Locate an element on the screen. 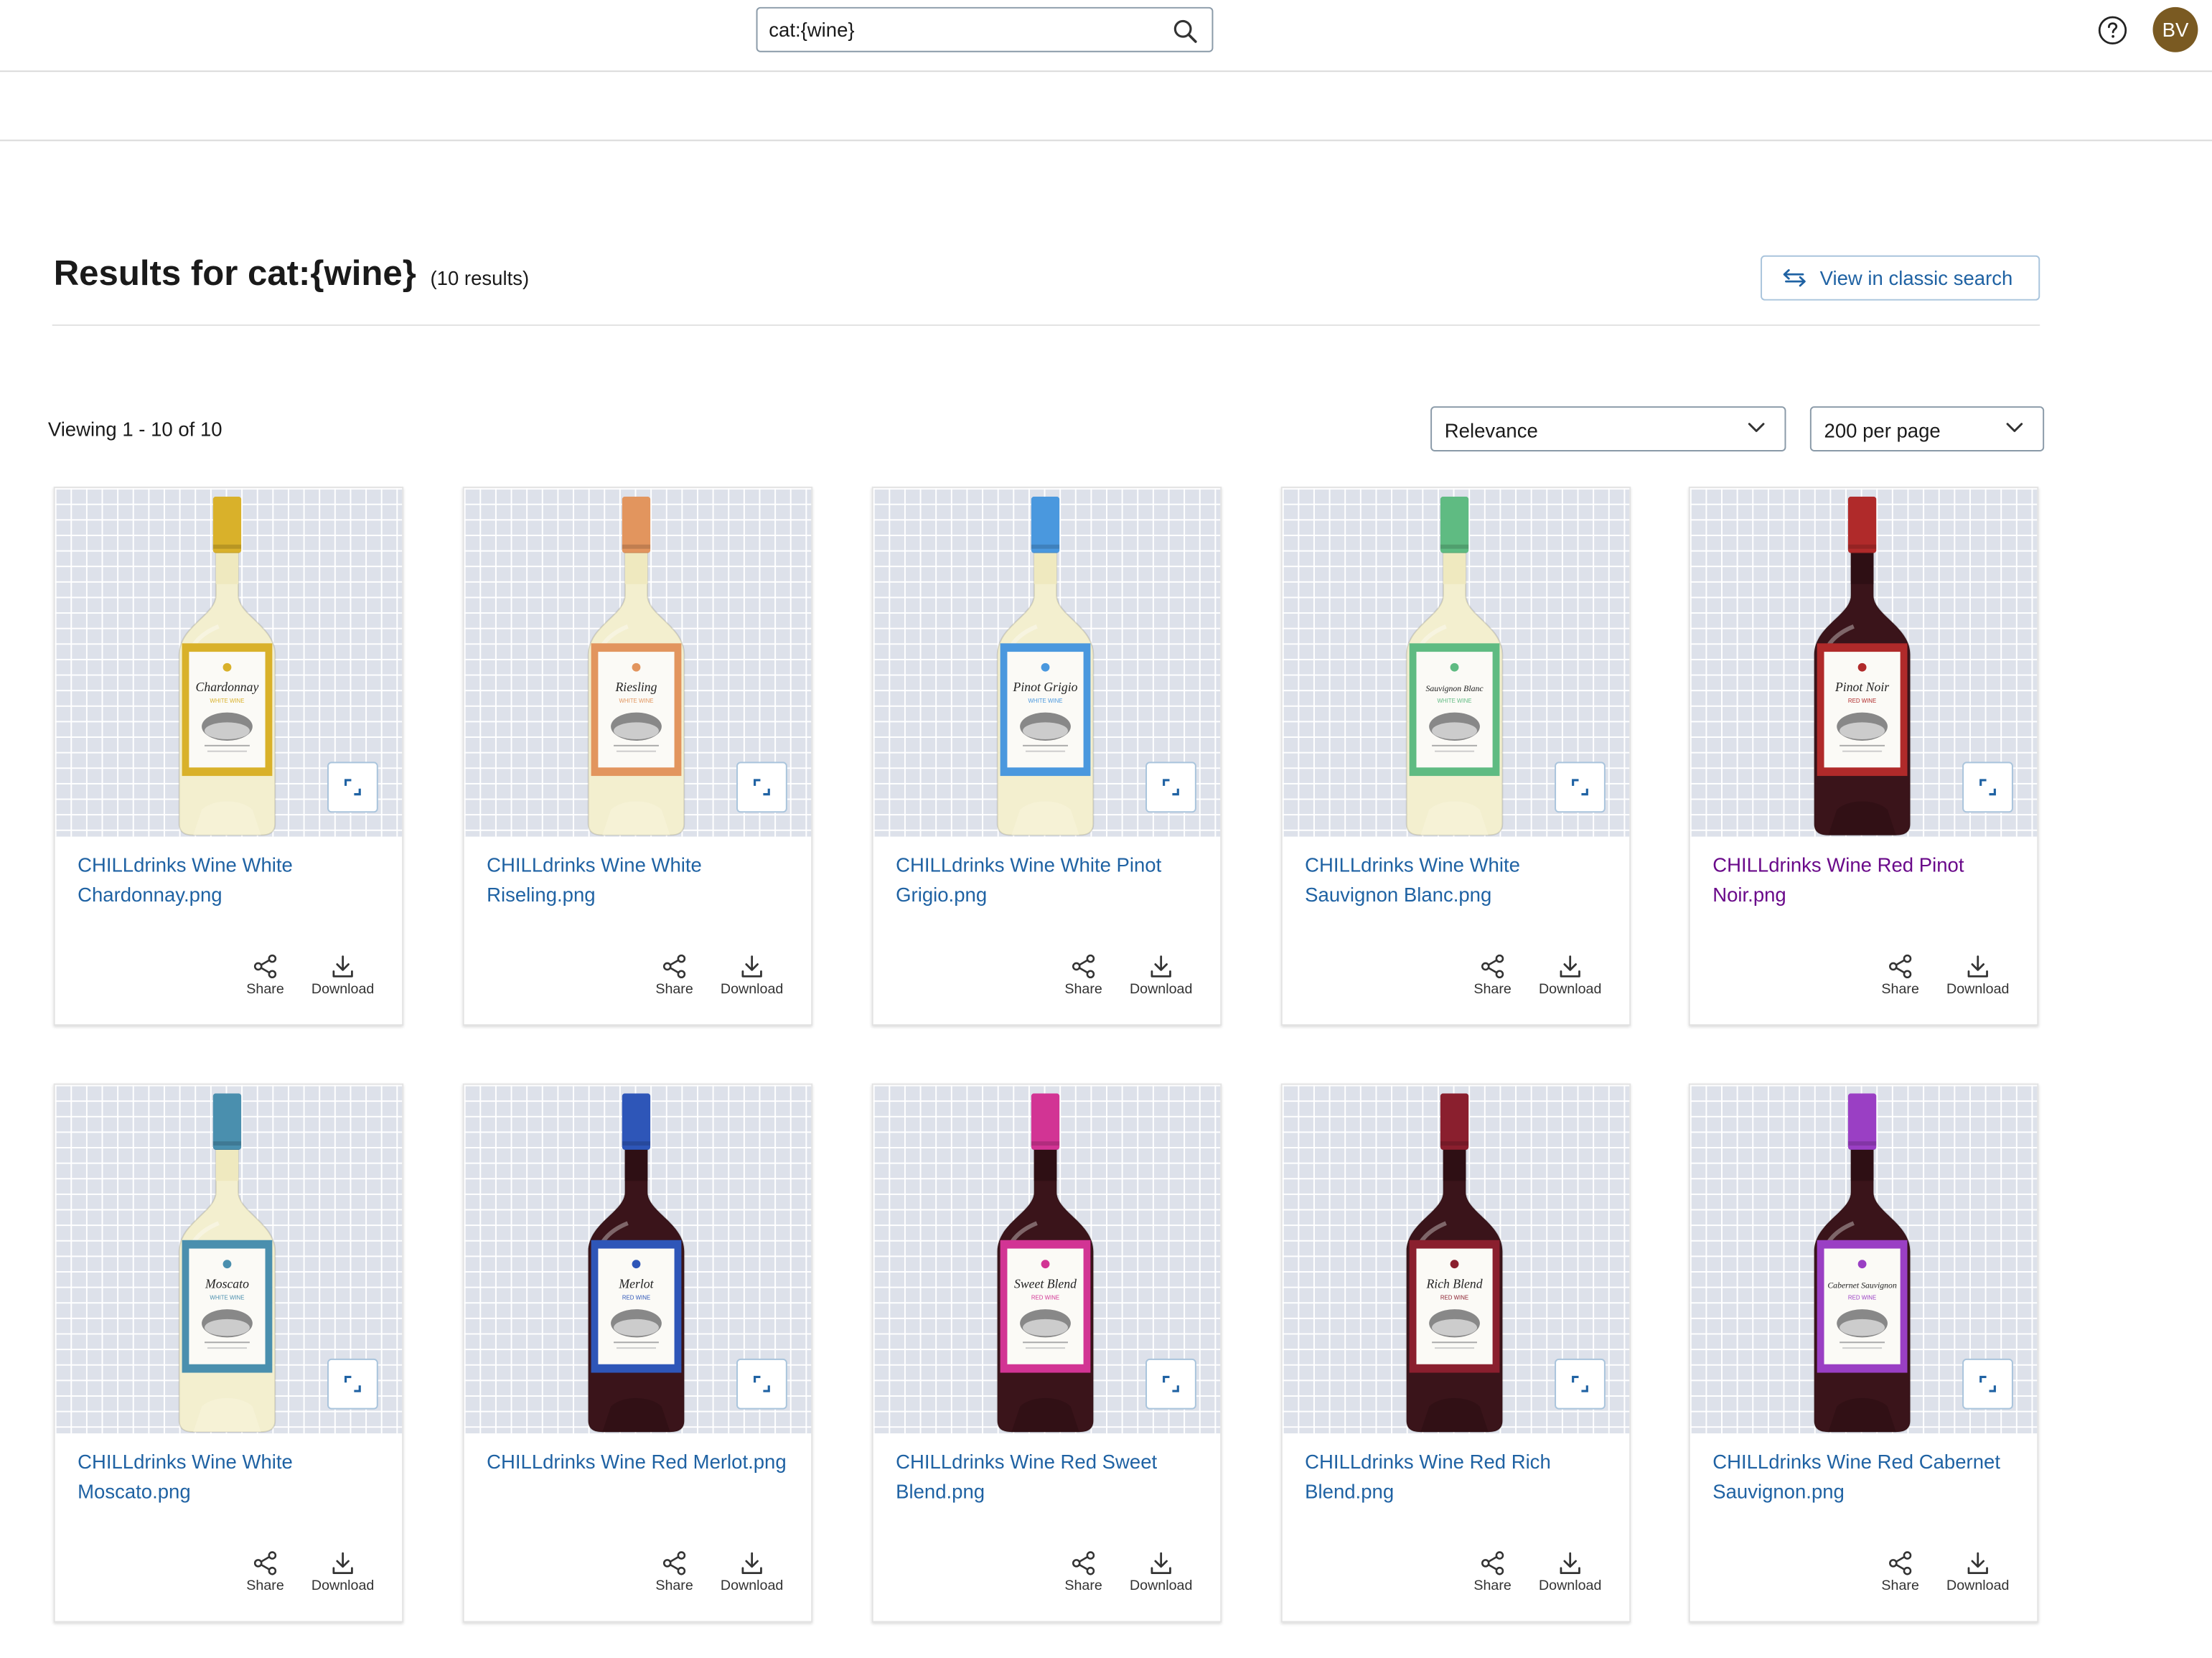  asset-thumbnail: Merlot RED WINE is located at coordinates (638, 1259).